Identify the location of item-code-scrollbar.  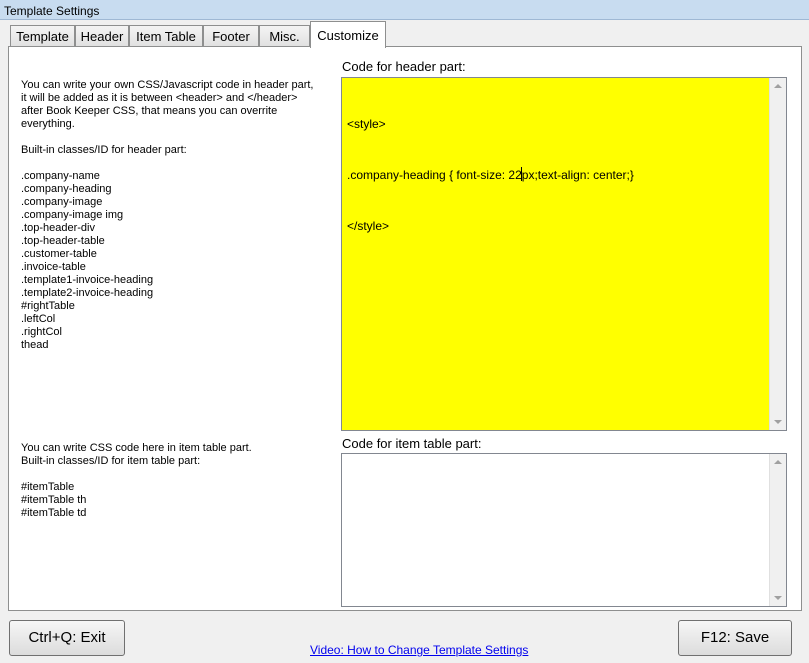
(777, 530).